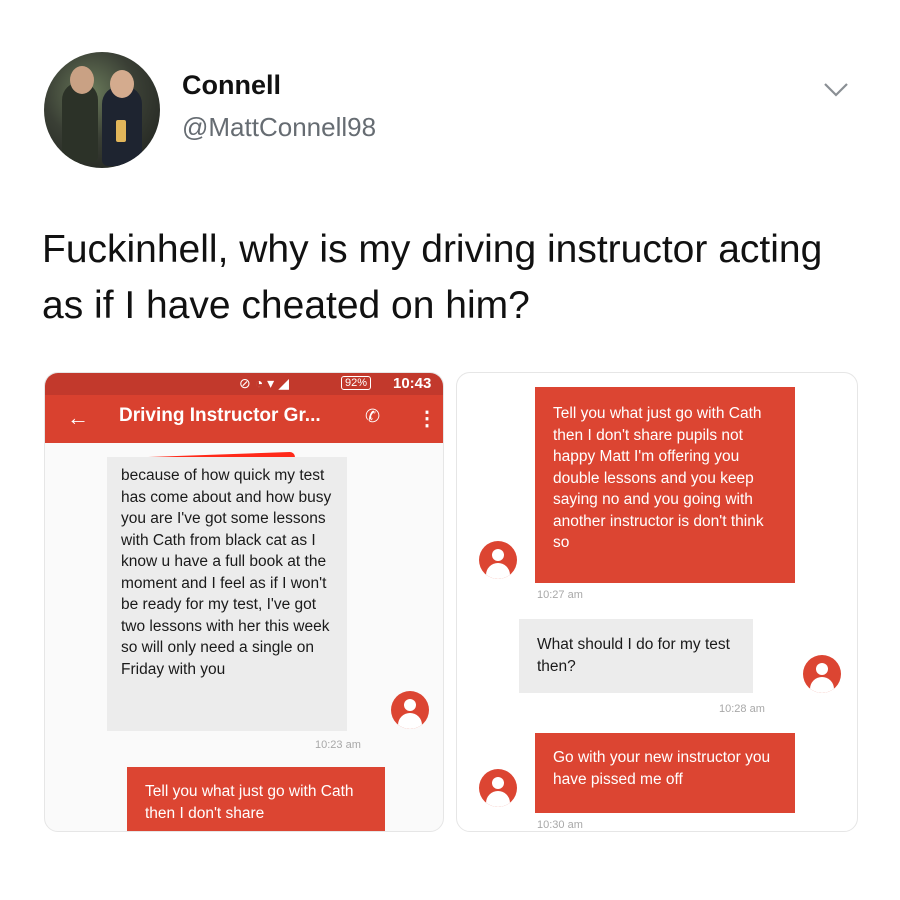  What do you see at coordinates (636, 656) in the screenshot?
I see `incoming-message: What should I do for my test then?` at bounding box center [636, 656].